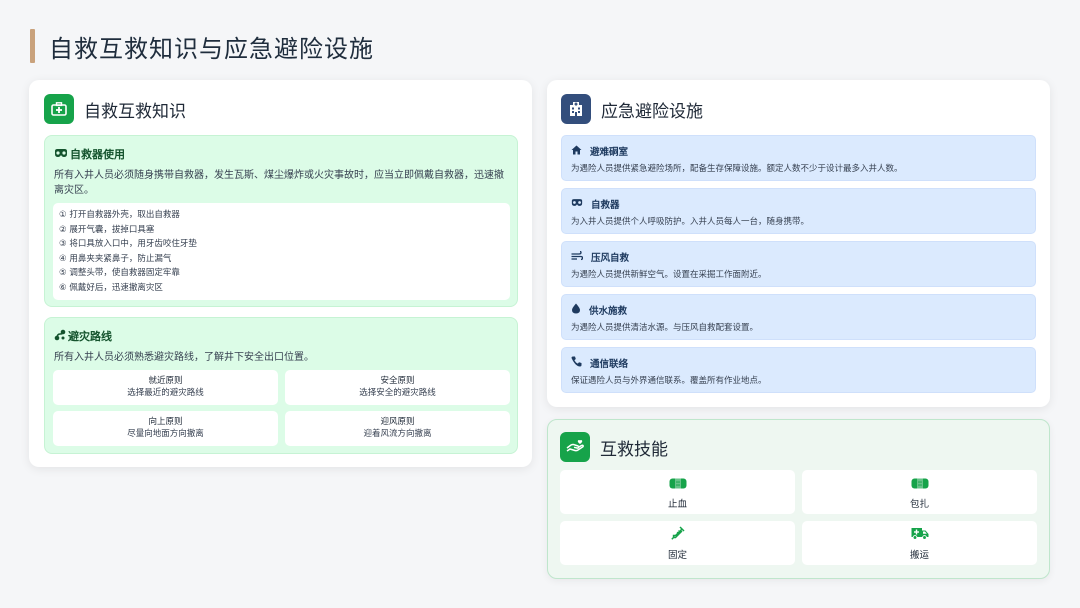 This screenshot has width=1080, height=608. I want to click on facility-title-text: 供水施救, so click(608, 311).